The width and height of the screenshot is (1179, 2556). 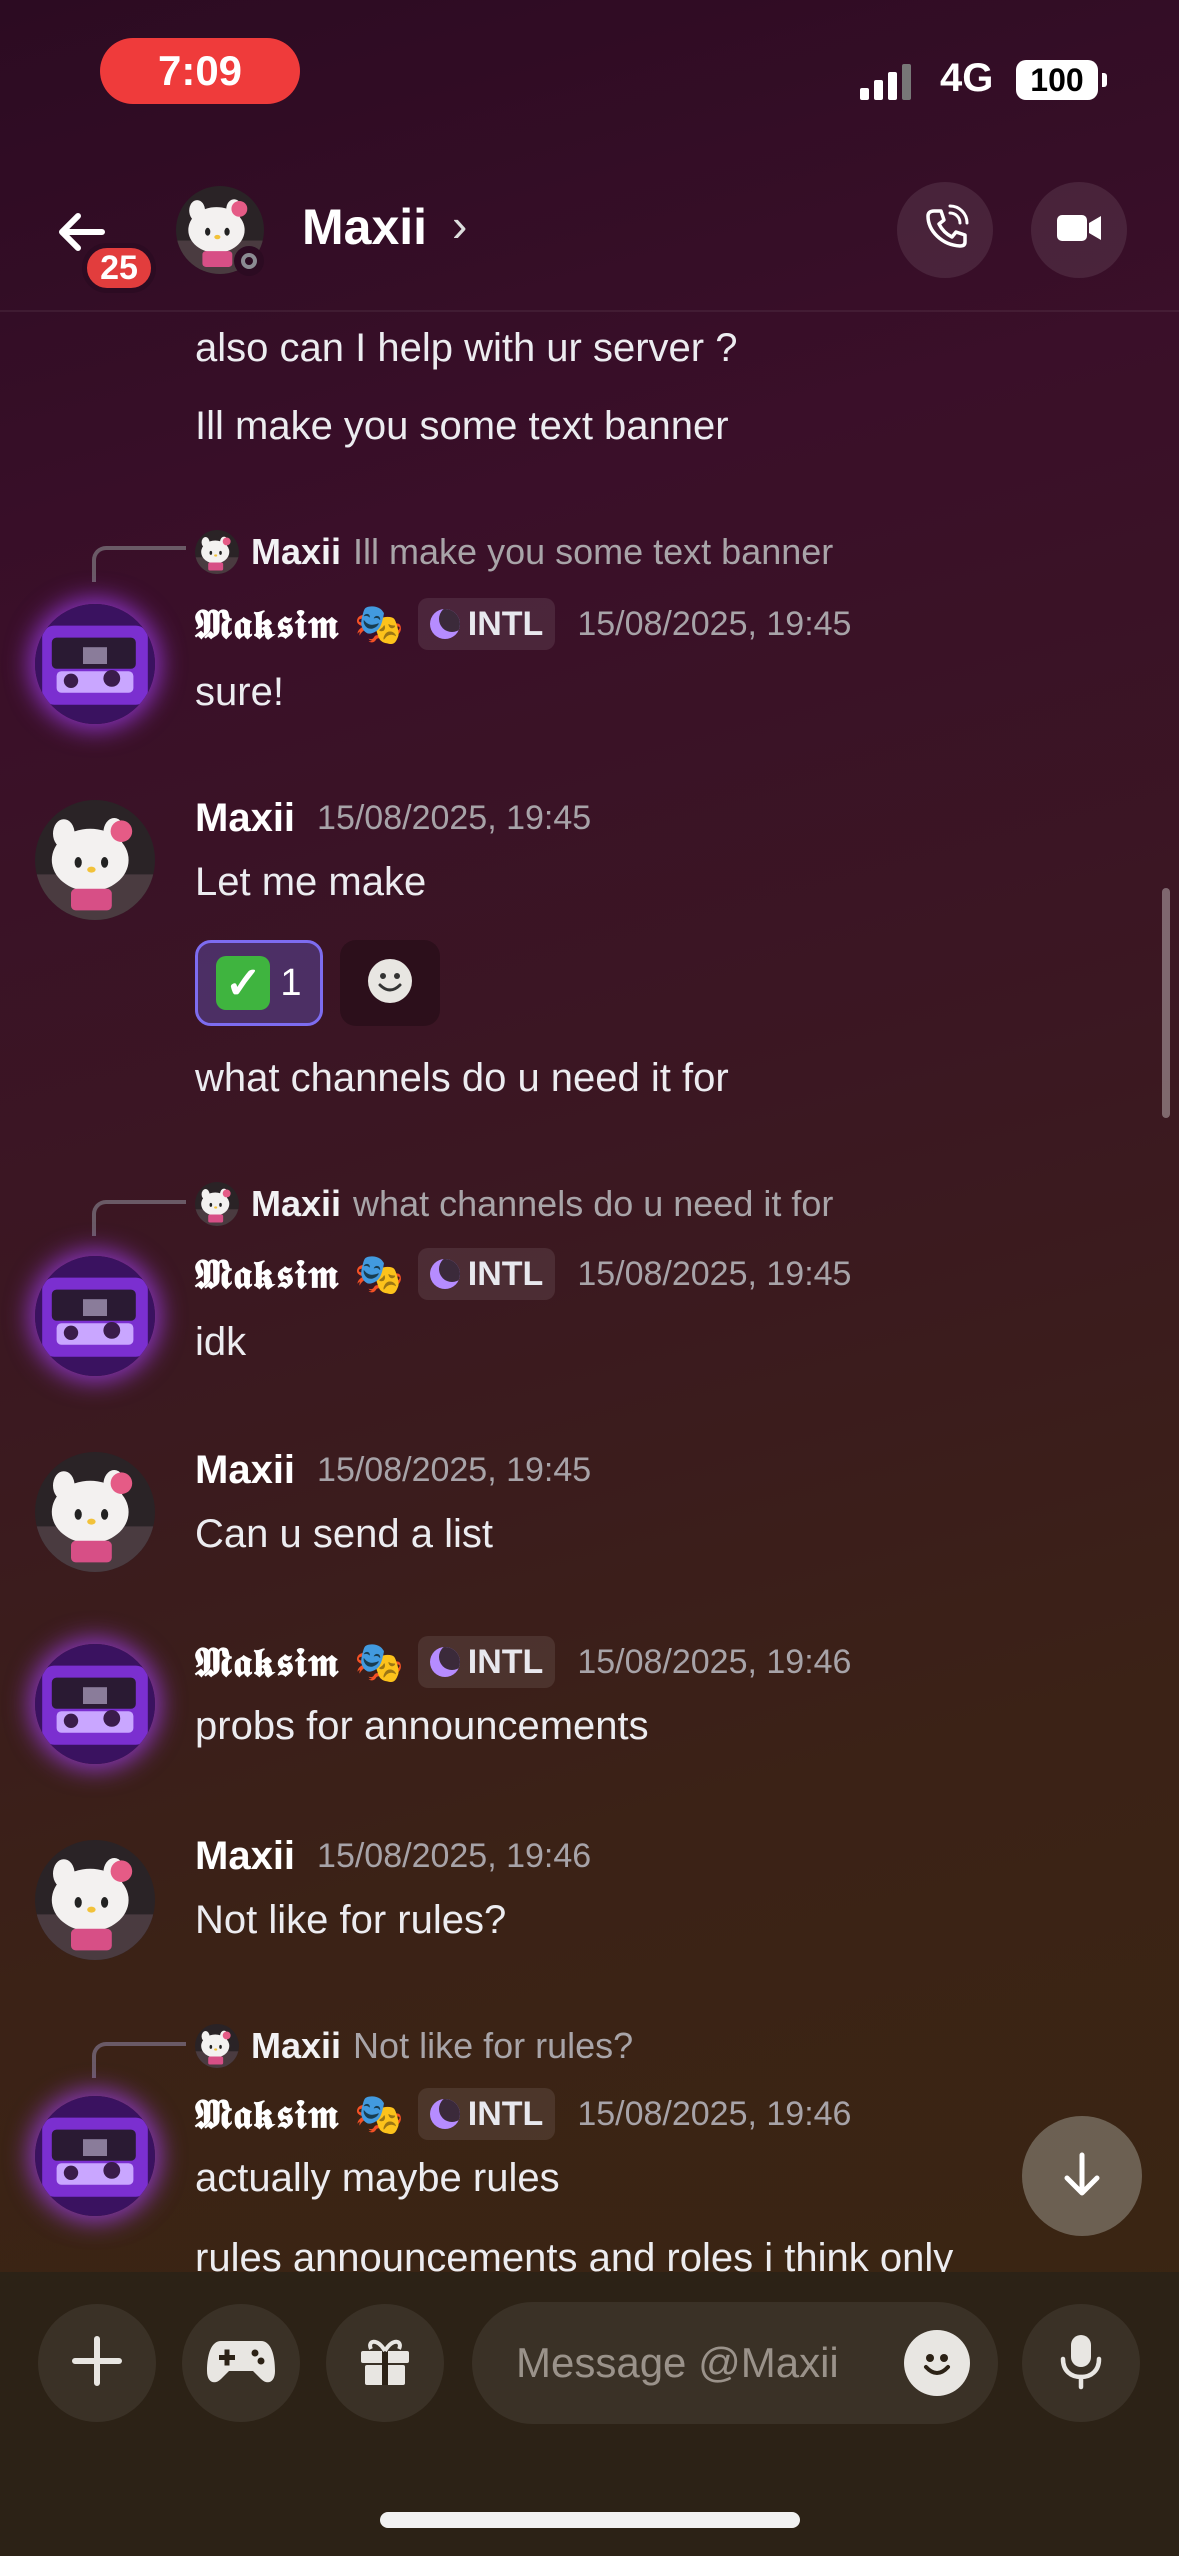 What do you see at coordinates (351, 1920) in the screenshot?
I see `message-text: Not like for rules?` at bounding box center [351, 1920].